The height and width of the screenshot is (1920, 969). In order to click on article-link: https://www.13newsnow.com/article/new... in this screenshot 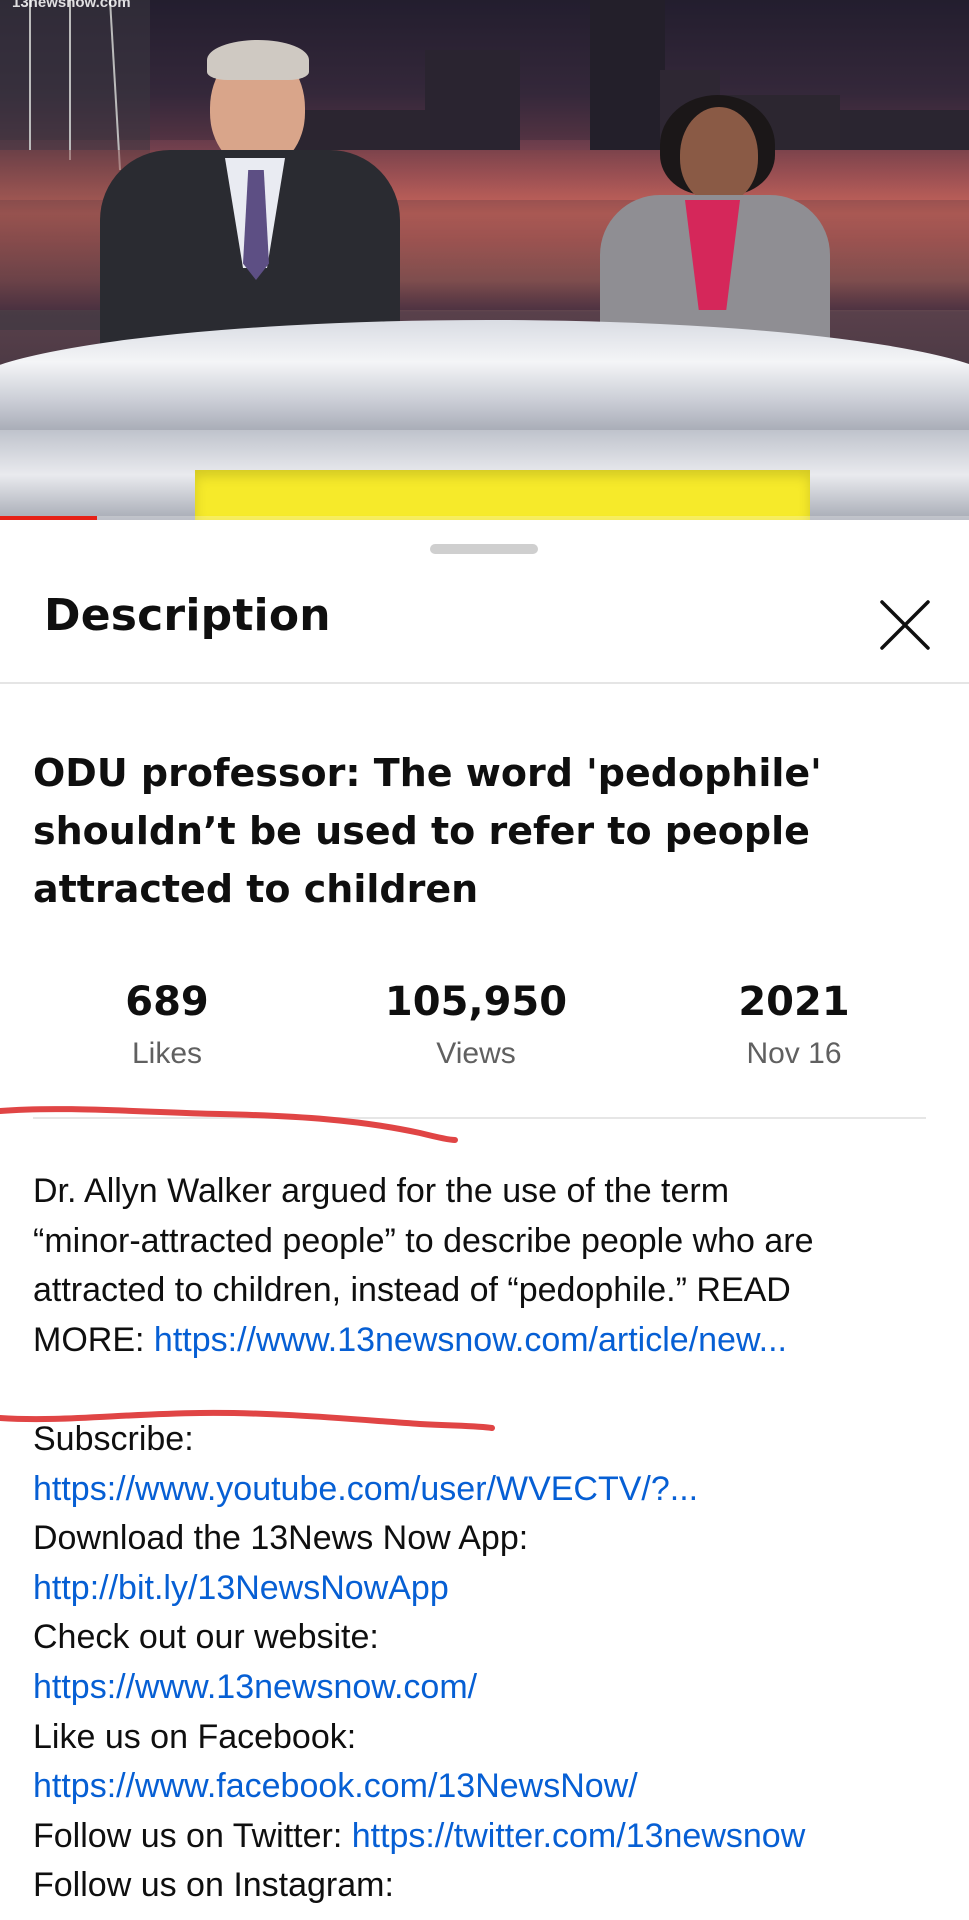, I will do `click(470, 1340)`.